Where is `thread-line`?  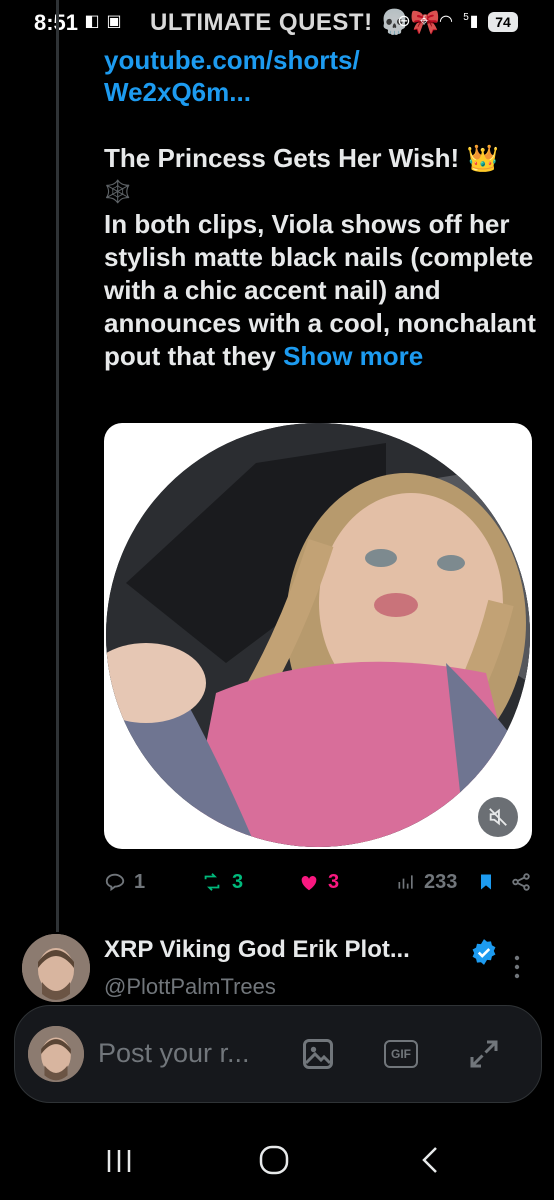
thread-line is located at coordinates (57, 466).